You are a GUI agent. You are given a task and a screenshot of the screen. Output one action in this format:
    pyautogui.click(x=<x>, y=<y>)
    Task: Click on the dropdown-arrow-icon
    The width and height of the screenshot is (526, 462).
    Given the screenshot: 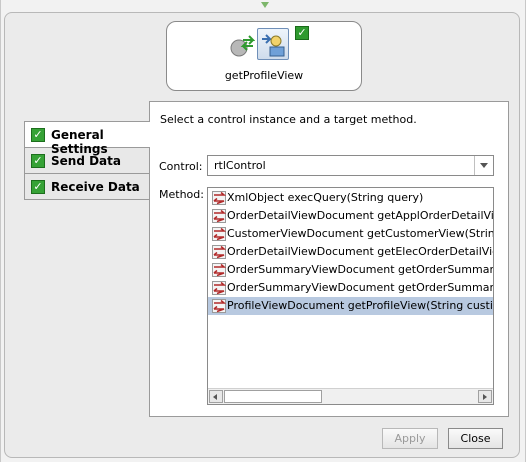 What is the action you would take?
    pyautogui.click(x=483, y=165)
    